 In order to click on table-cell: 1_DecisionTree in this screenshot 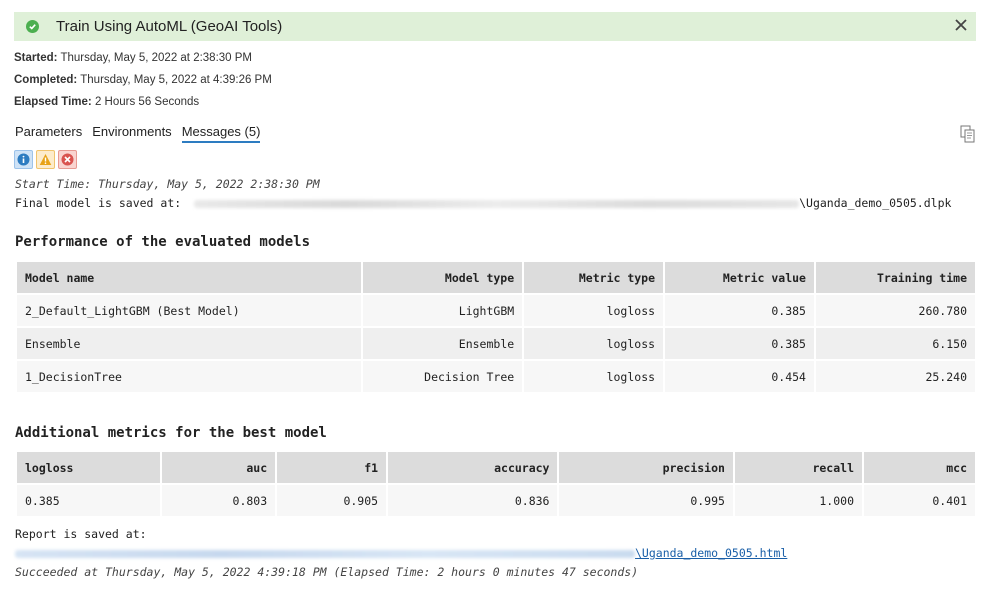, I will do `click(189, 376)`.